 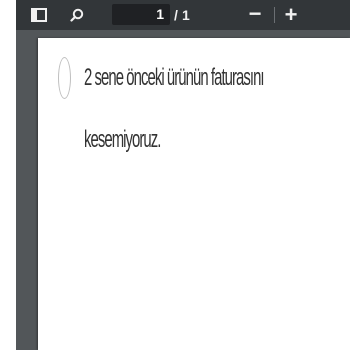 What do you see at coordinates (274, 15) in the screenshot?
I see `toolbar-divider` at bounding box center [274, 15].